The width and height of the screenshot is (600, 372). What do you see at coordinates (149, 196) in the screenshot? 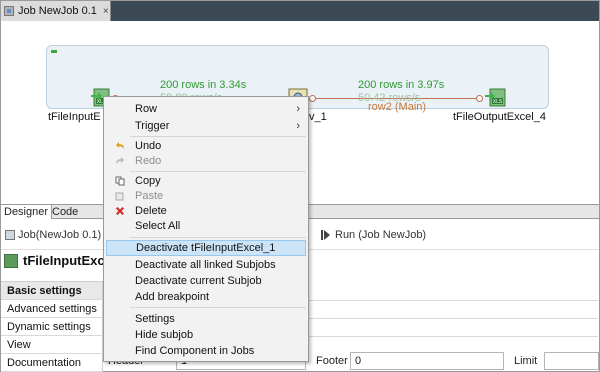
I see `menu-item-paste-label: Paste` at bounding box center [149, 196].